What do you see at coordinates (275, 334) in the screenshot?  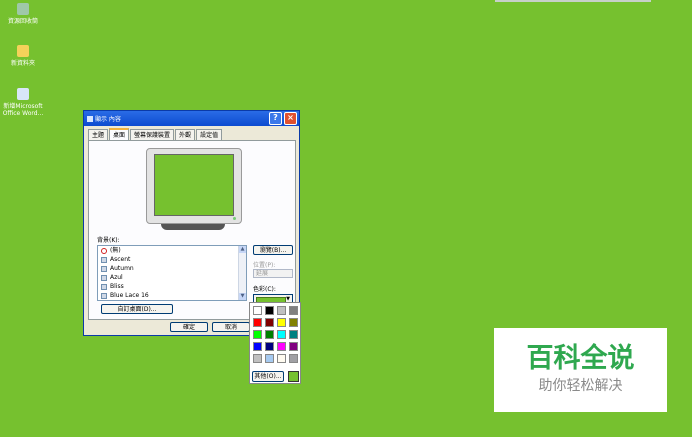 I see `color-grid` at bounding box center [275, 334].